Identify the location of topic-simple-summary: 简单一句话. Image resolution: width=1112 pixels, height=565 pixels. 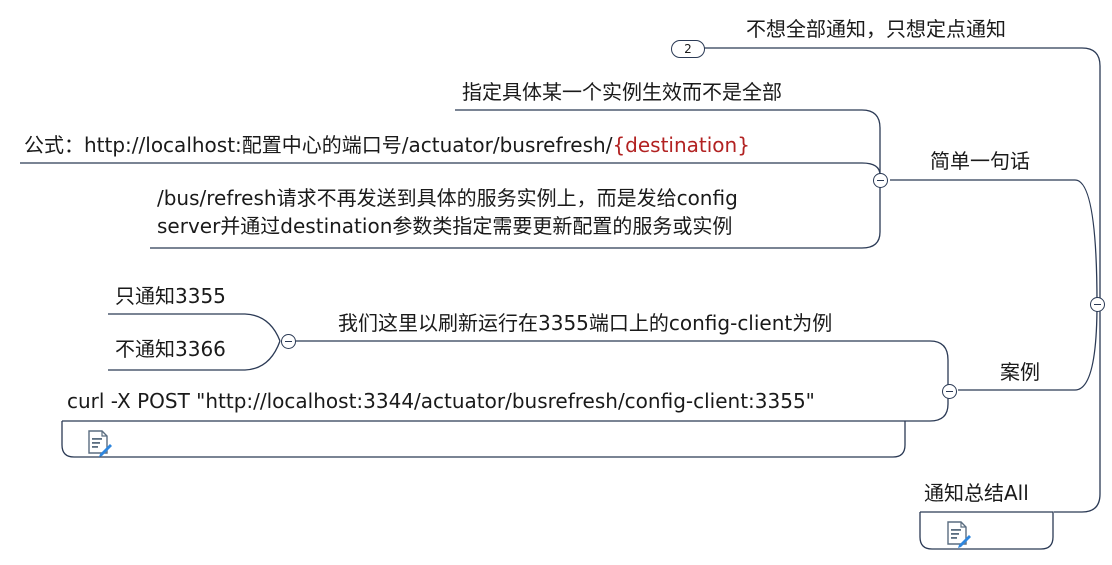
(980, 161).